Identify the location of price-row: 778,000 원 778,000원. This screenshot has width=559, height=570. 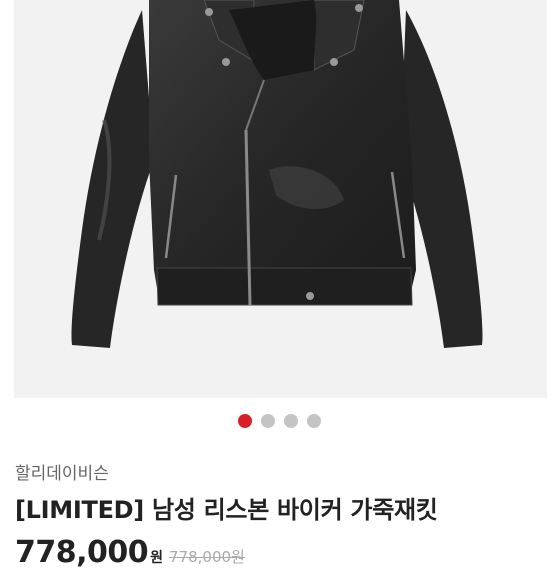
(130, 552).